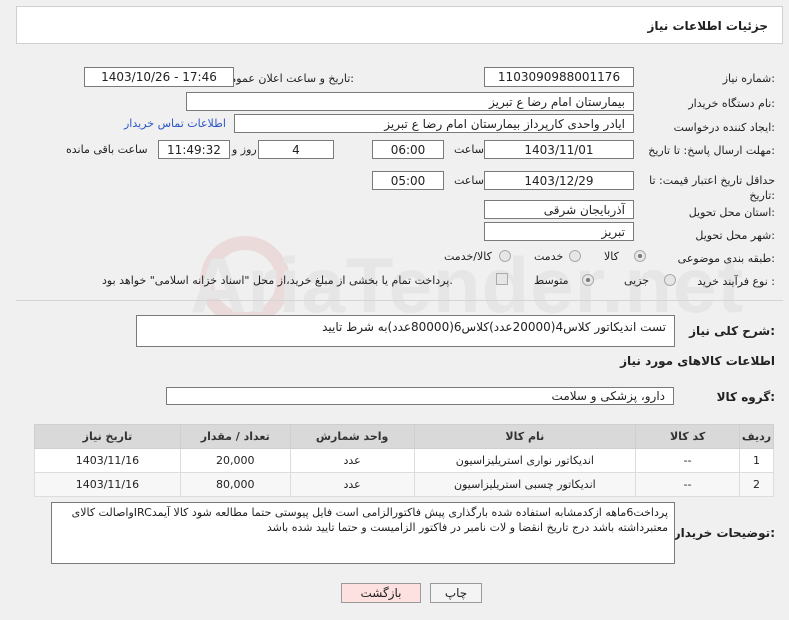  What do you see at coordinates (502, 279) in the screenshot?
I see `treasury-payment-checkbox` at bounding box center [502, 279].